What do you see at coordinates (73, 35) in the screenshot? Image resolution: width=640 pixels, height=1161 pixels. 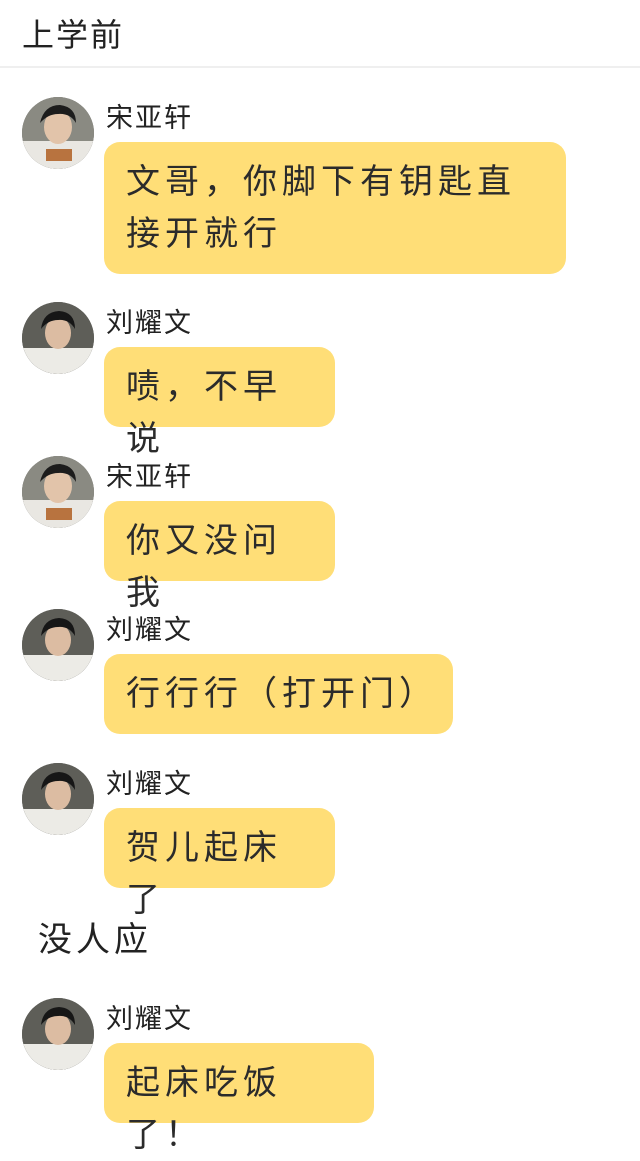 I see `chat-title: 上学前` at bounding box center [73, 35].